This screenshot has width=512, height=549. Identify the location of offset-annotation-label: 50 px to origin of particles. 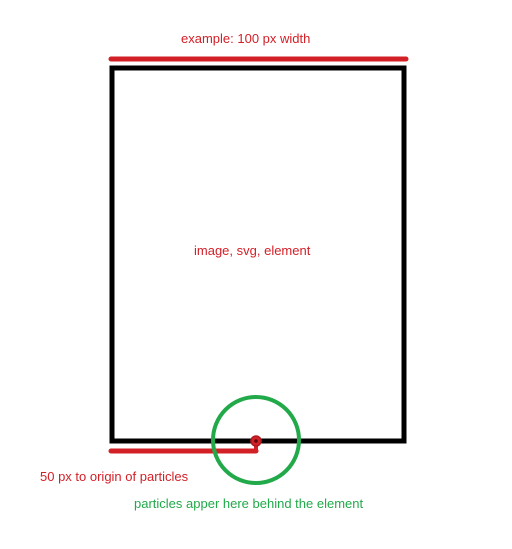
(114, 476).